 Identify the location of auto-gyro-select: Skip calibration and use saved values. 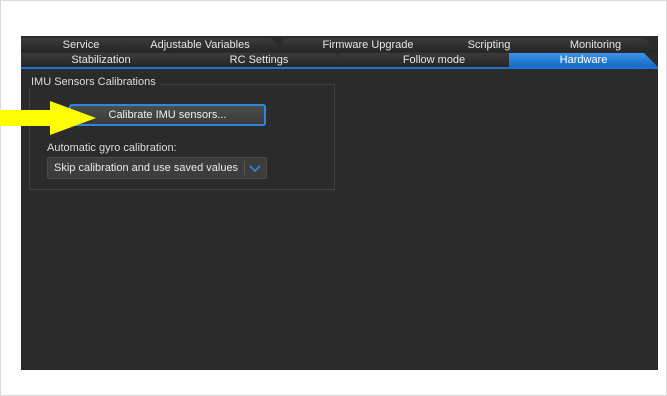
(157, 168).